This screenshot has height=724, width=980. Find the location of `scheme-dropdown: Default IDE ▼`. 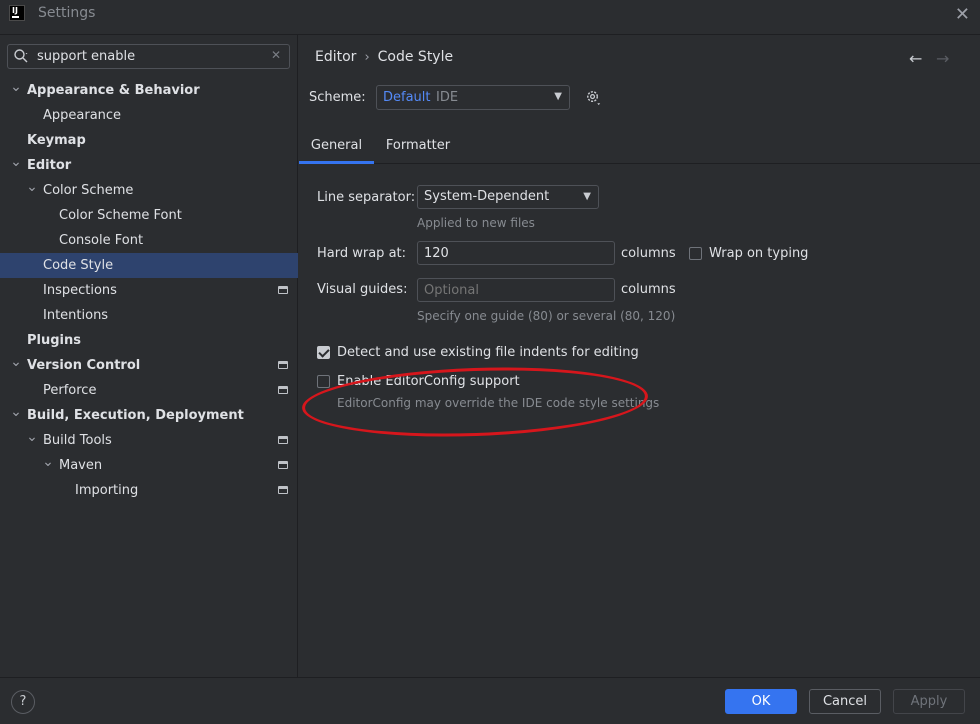

scheme-dropdown: Default IDE ▼ is located at coordinates (473, 97).